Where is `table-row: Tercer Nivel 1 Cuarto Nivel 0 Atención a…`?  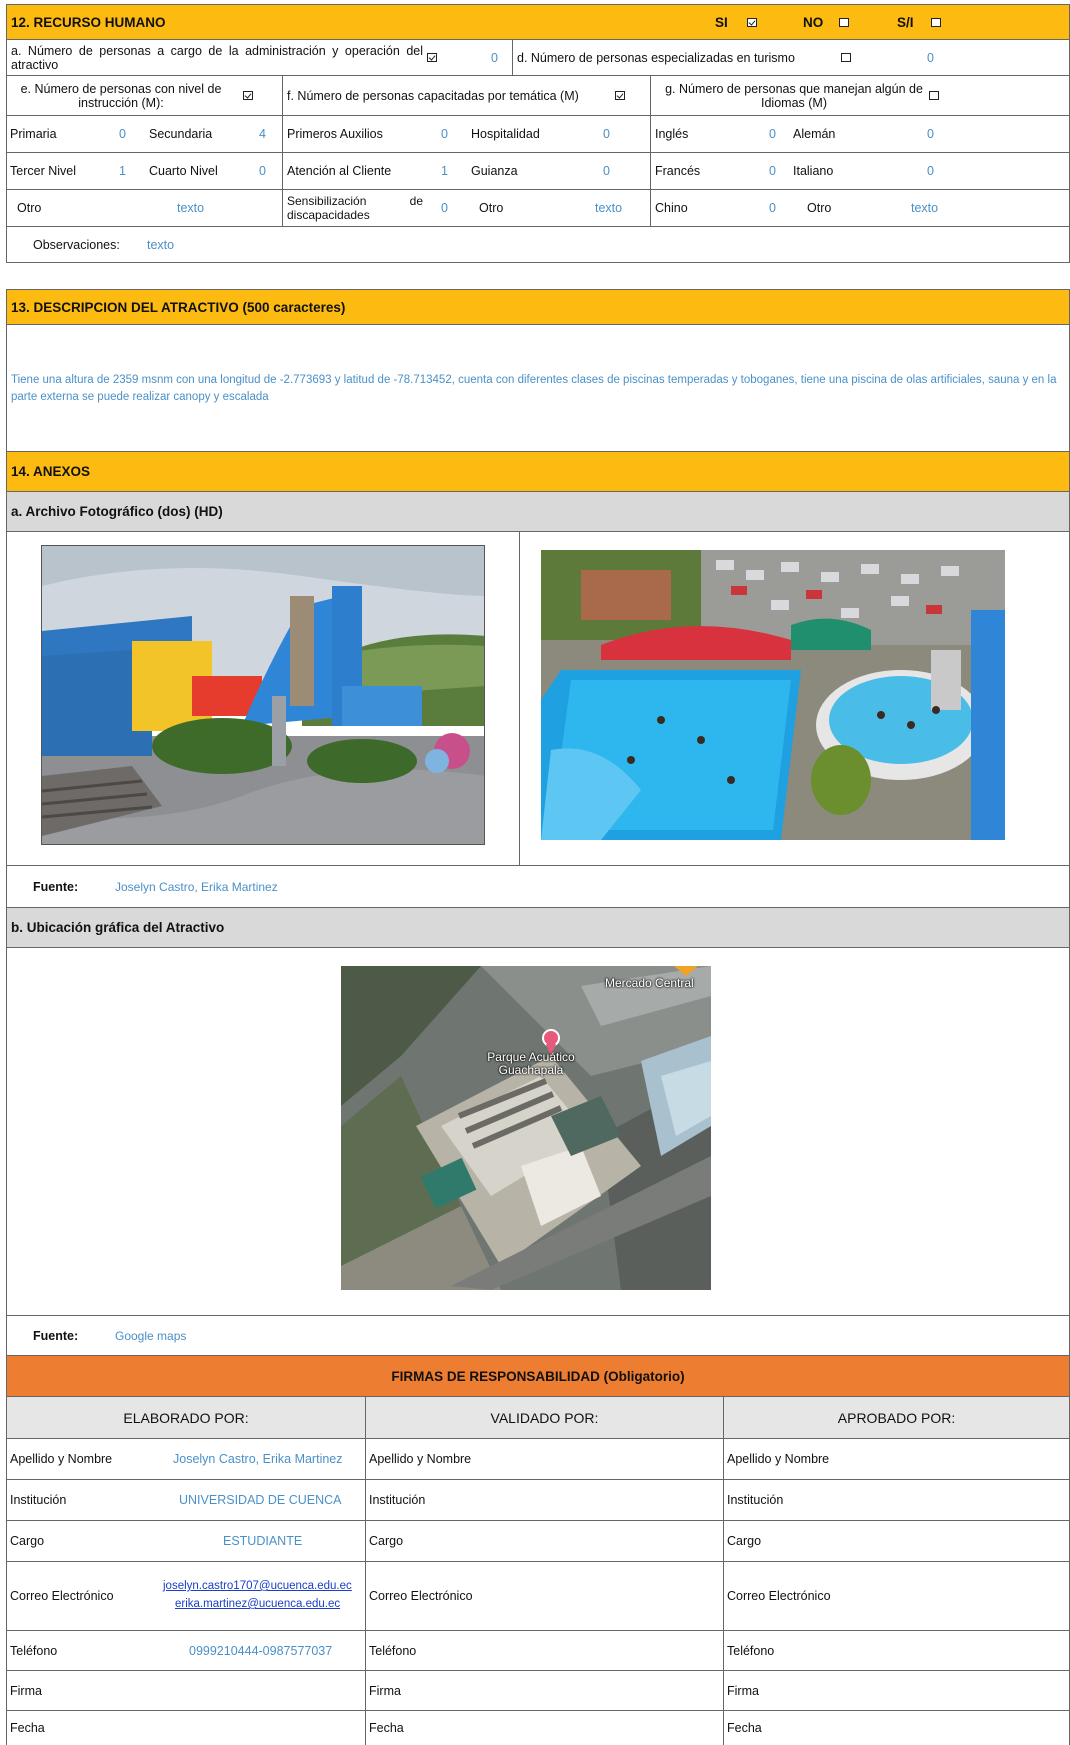 table-row: Tercer Nivel 1 Cuarto Nivel 0 Atención a… is located at coordinates (538, 171).